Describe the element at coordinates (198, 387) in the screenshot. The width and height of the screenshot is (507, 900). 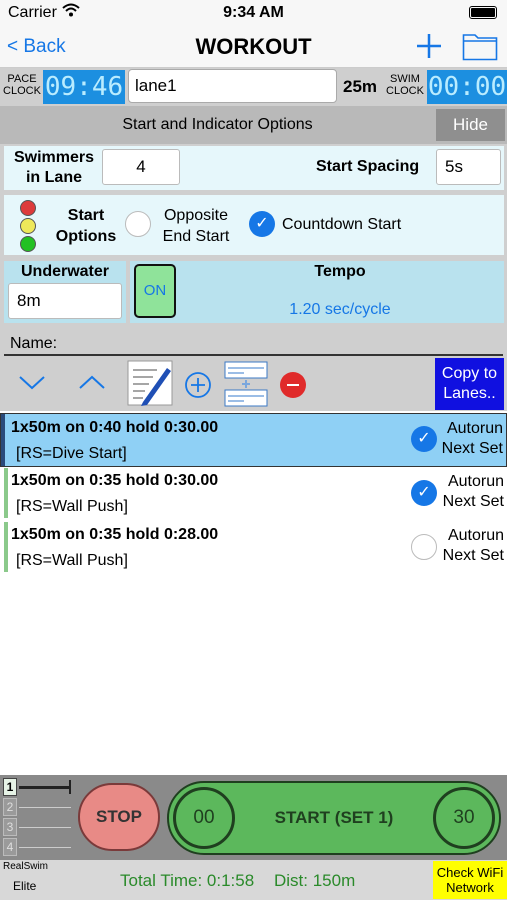
I see `add-circle-icon` at that location.